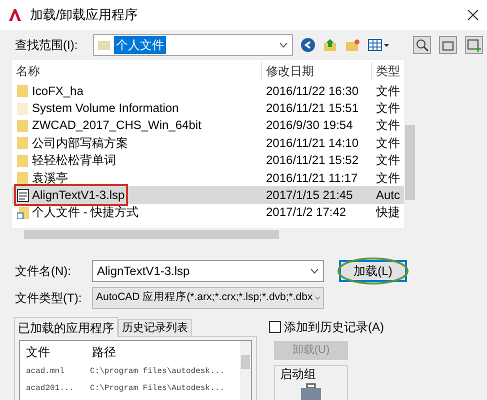 The height and width of the screenshot is (400, 487). What do you see at coordinates (312, 109) in the screenshot?
I see `modified-date: 2016/11/21 15:51` at bounding box center [312, 109].